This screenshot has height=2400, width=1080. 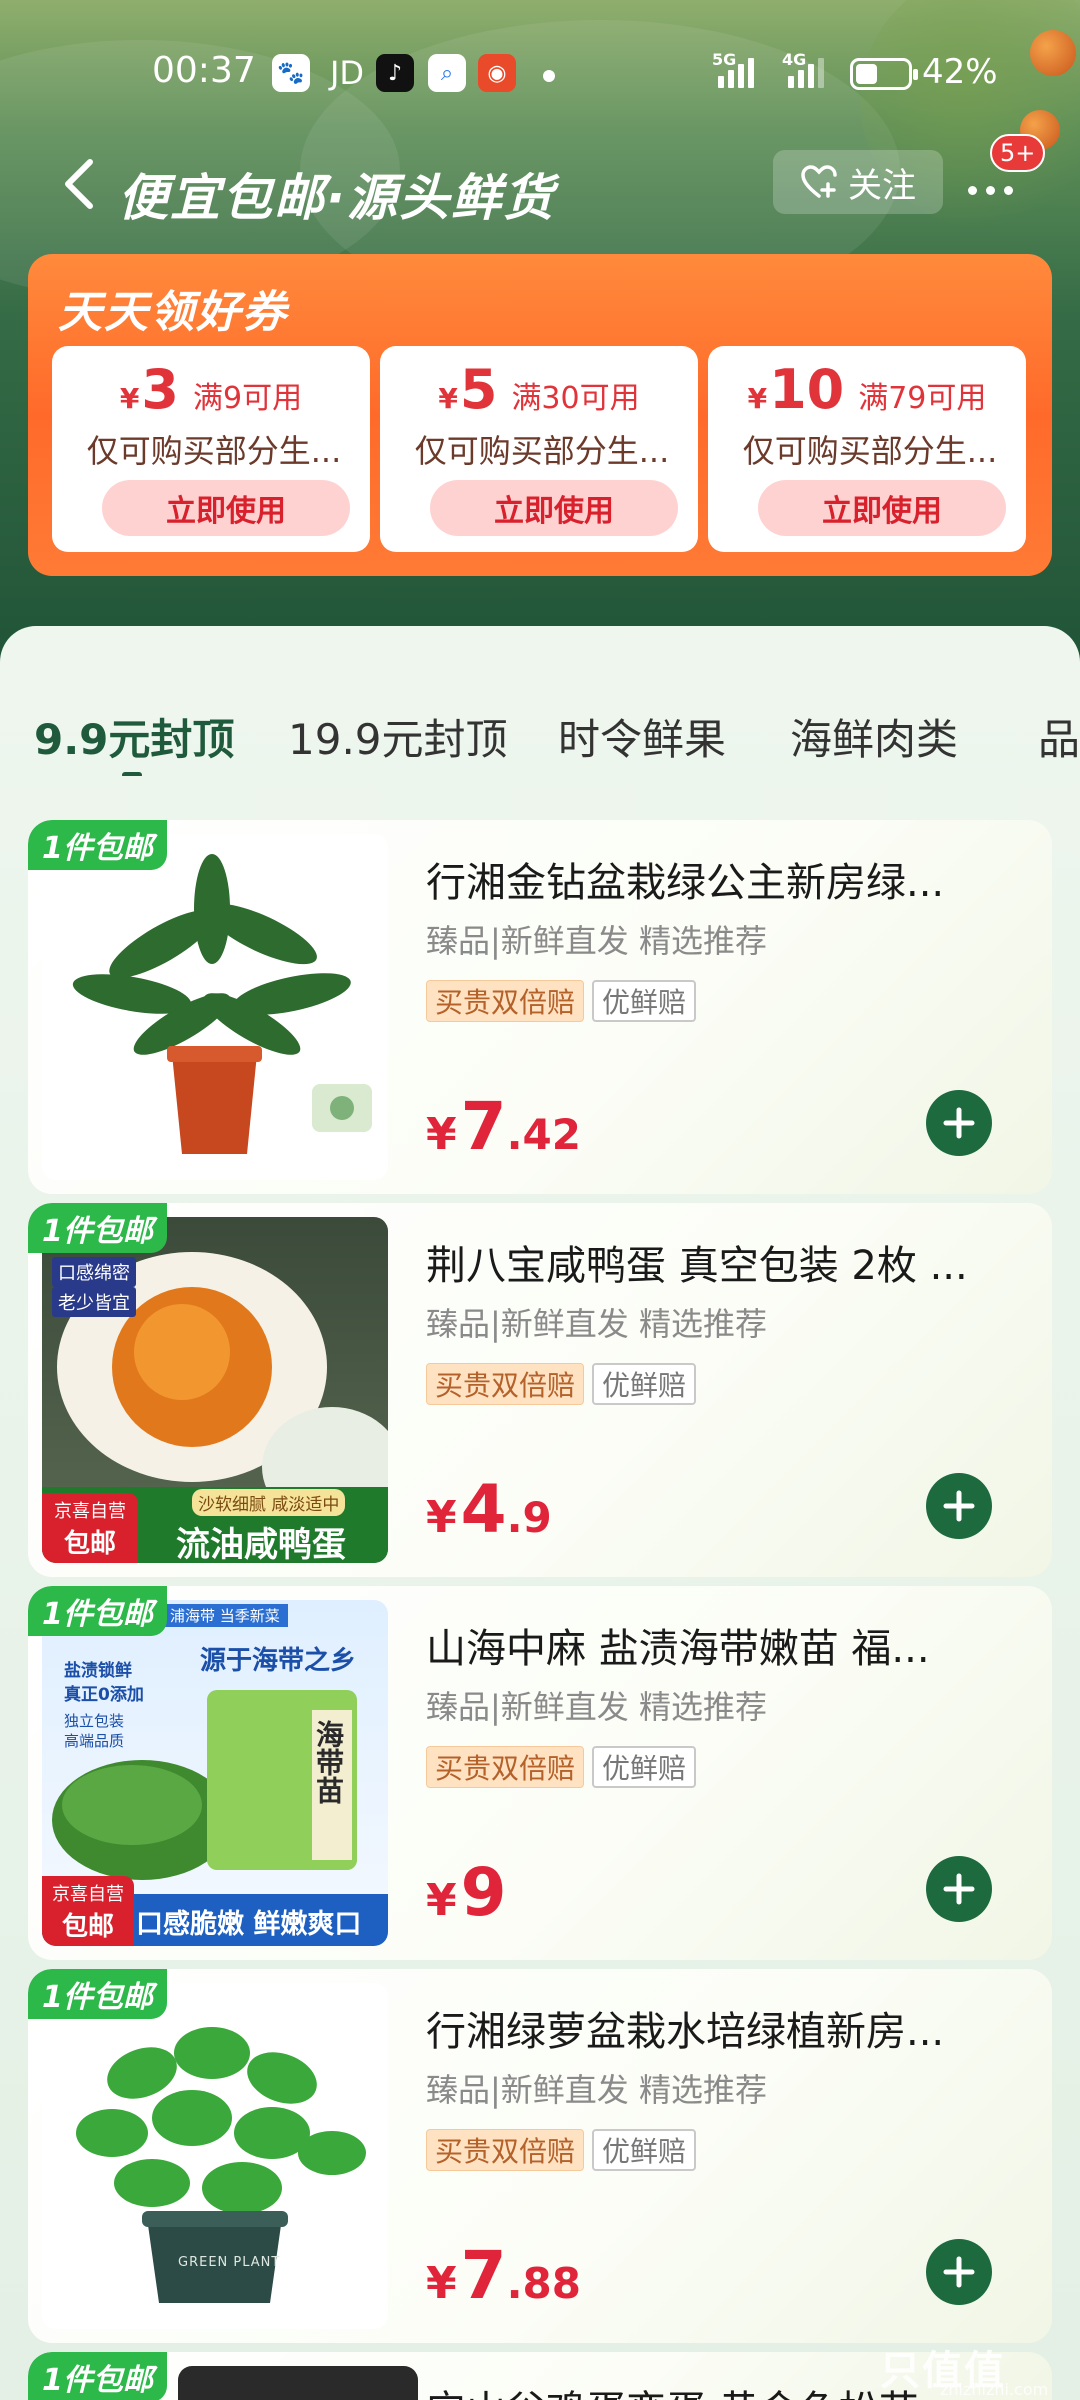 I want to click on tab-19-9-cap: 19.9元封顶, so click(x=398, y=736).